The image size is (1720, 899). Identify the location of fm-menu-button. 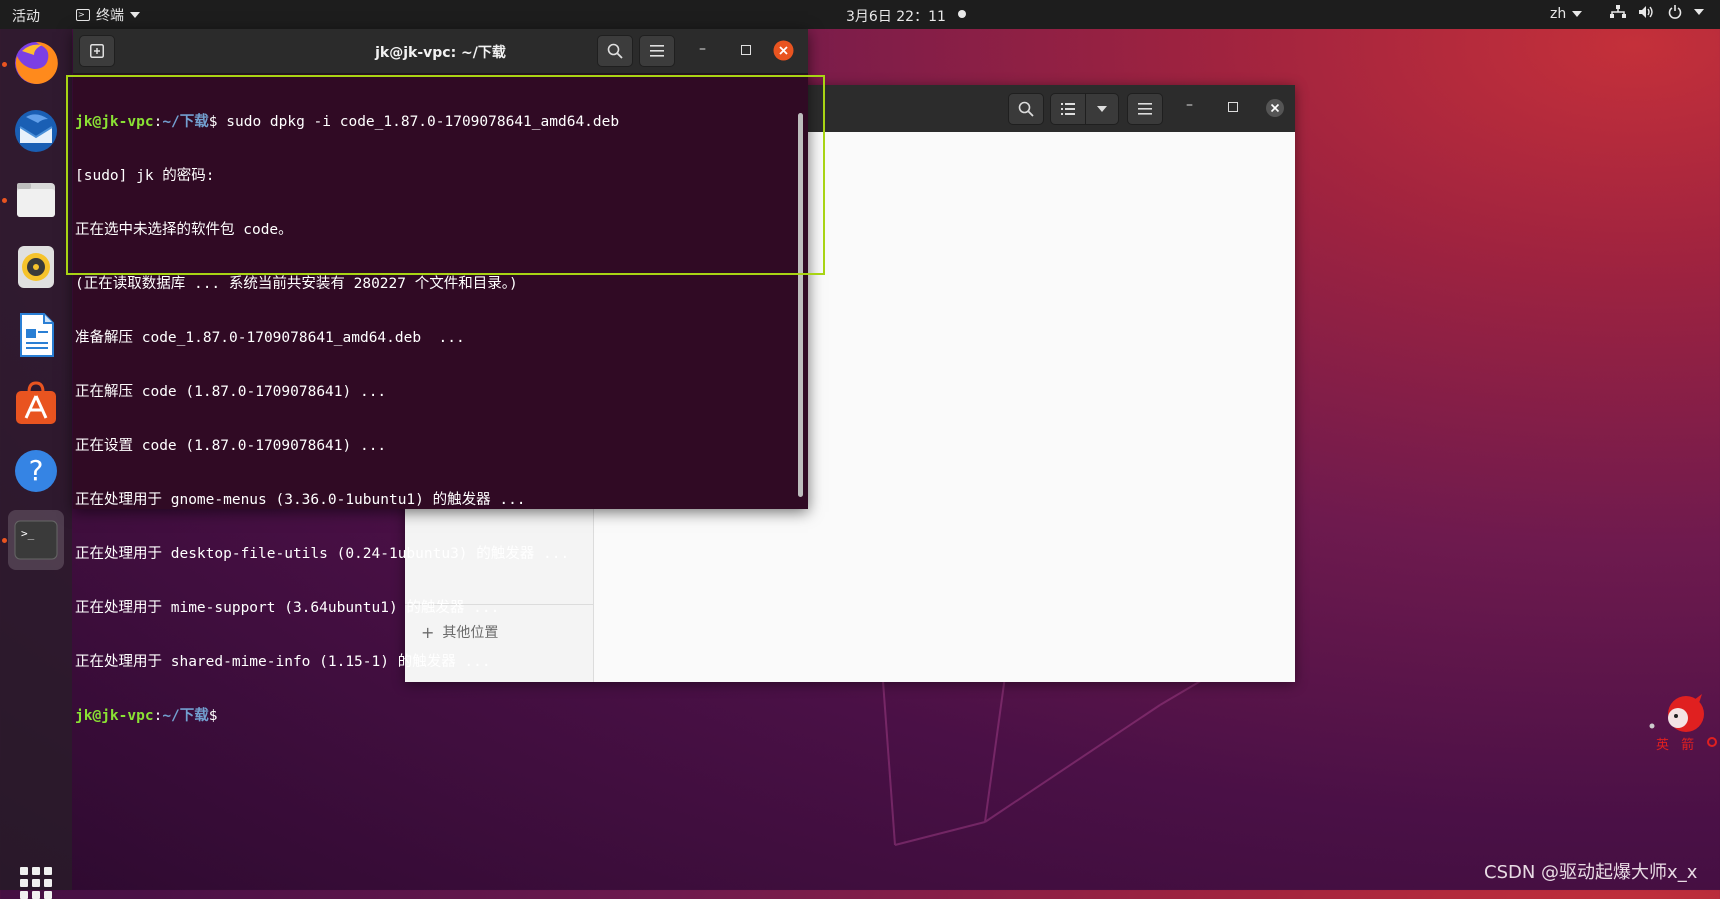
(1145, 109).